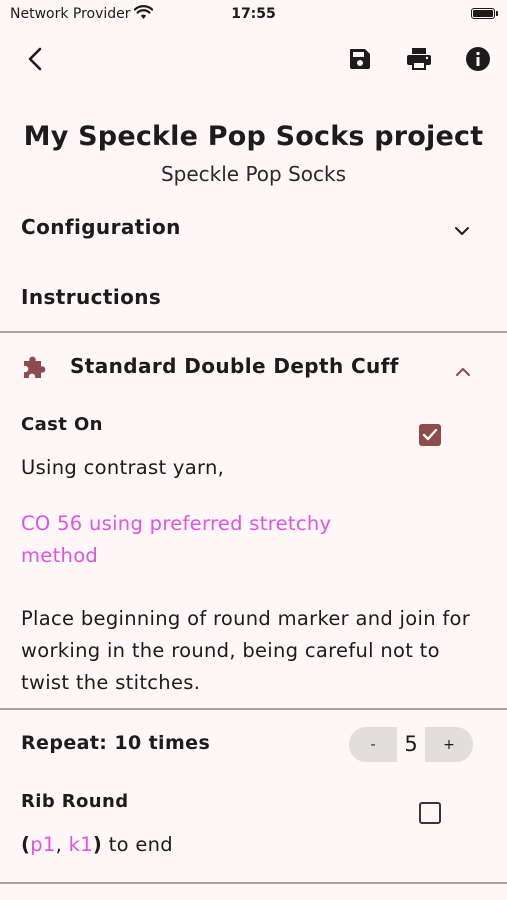  I want to click on cuff-section-expander: Standard Double Depth Cuff, so click(253, 367).